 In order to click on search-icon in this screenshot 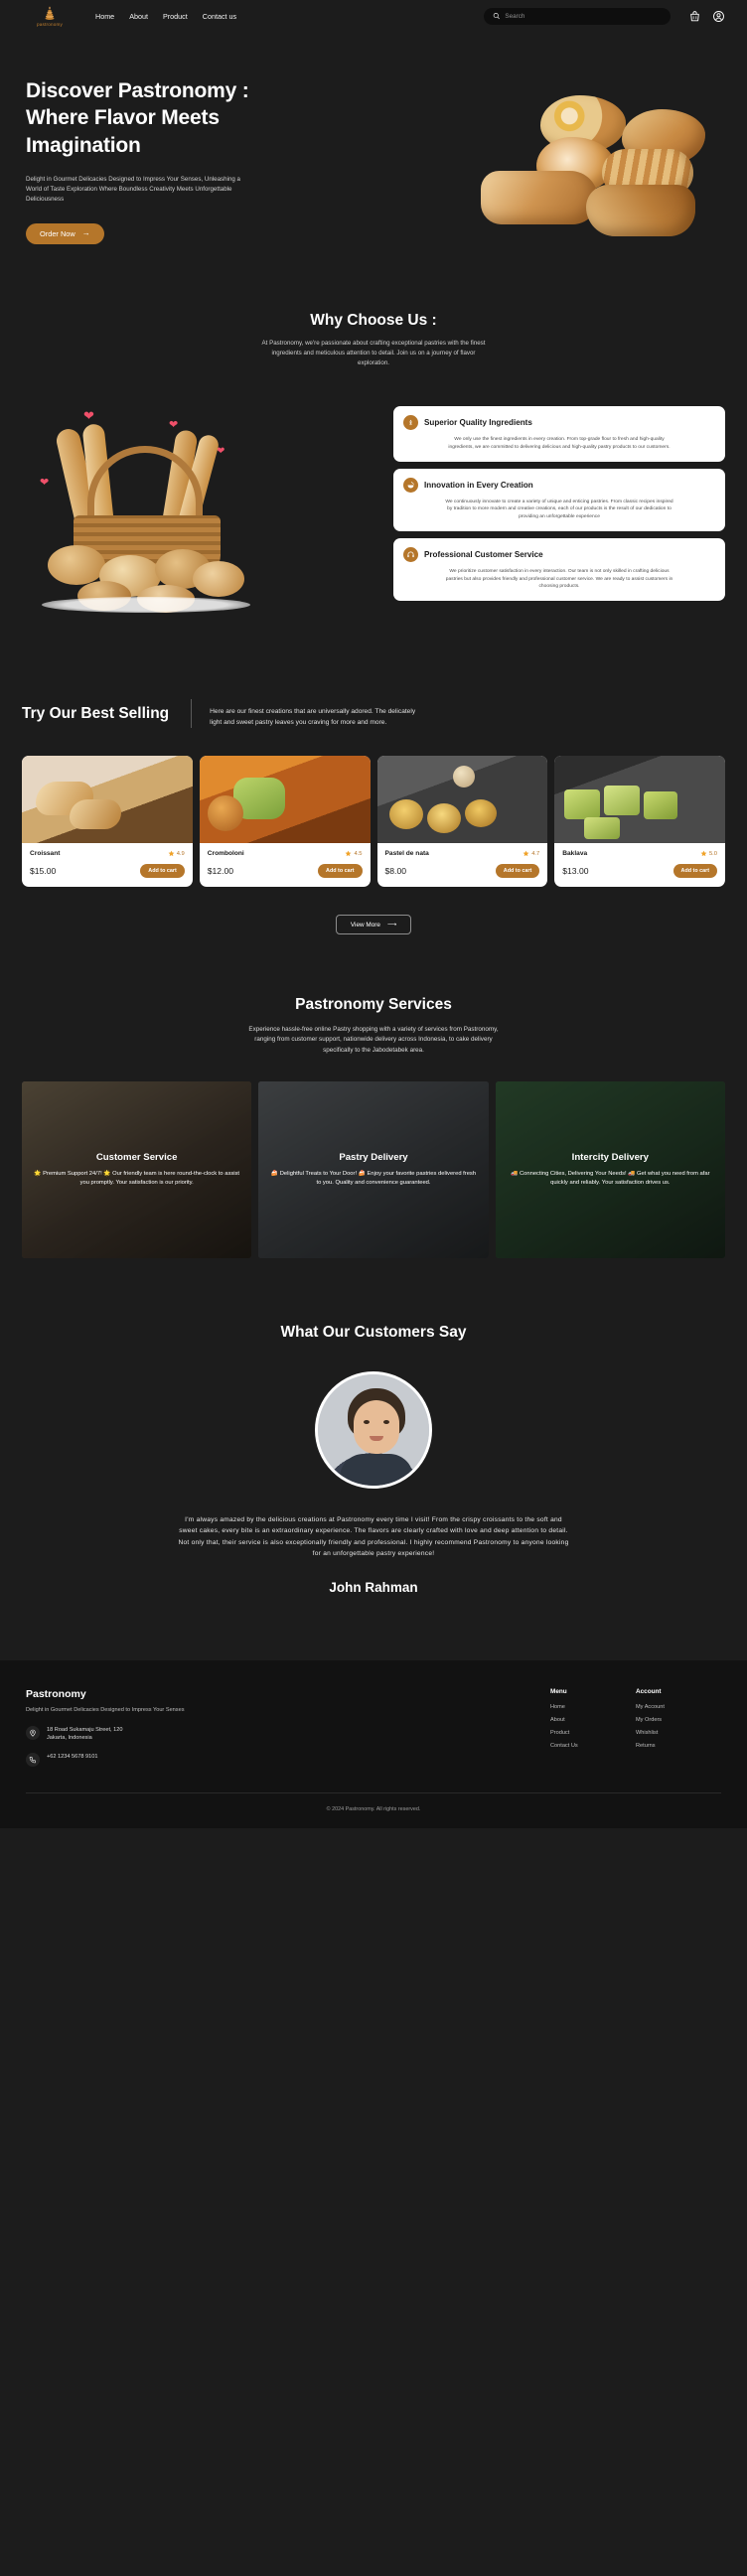, I will do `click(496, 16)`.